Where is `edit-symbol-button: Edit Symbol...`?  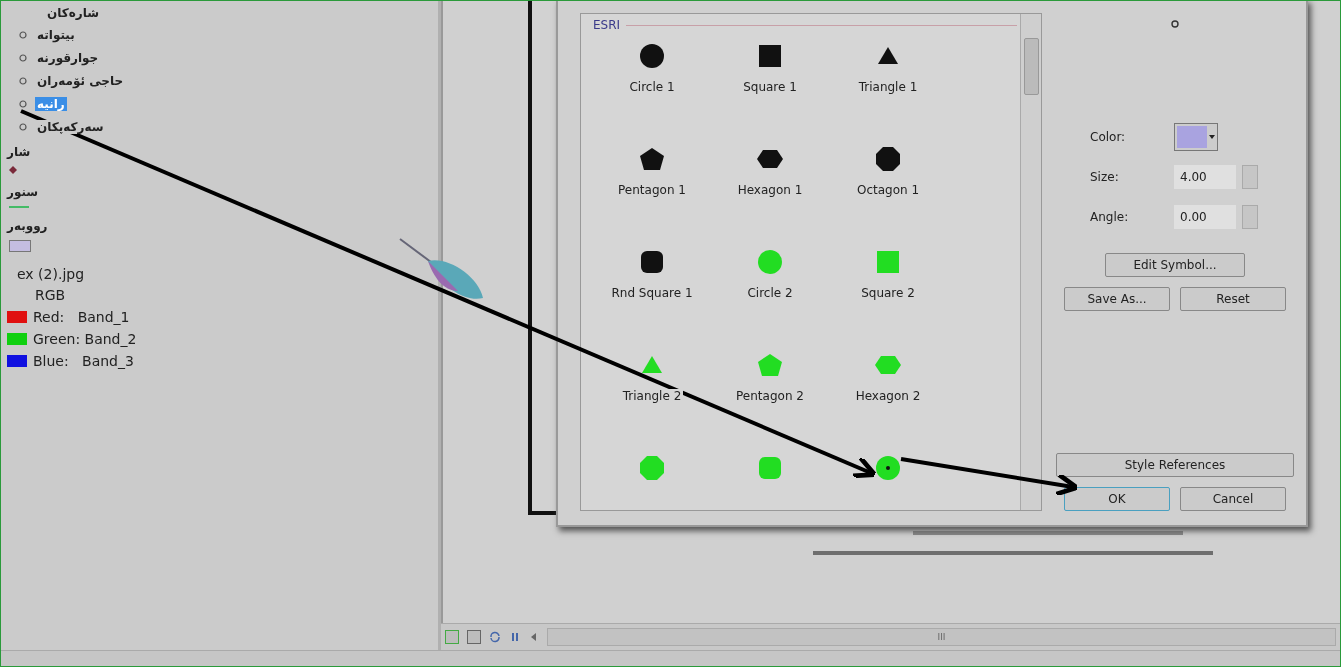 edit-symbol-button: Edit Symbol... is located at coordinates (1175, 265).